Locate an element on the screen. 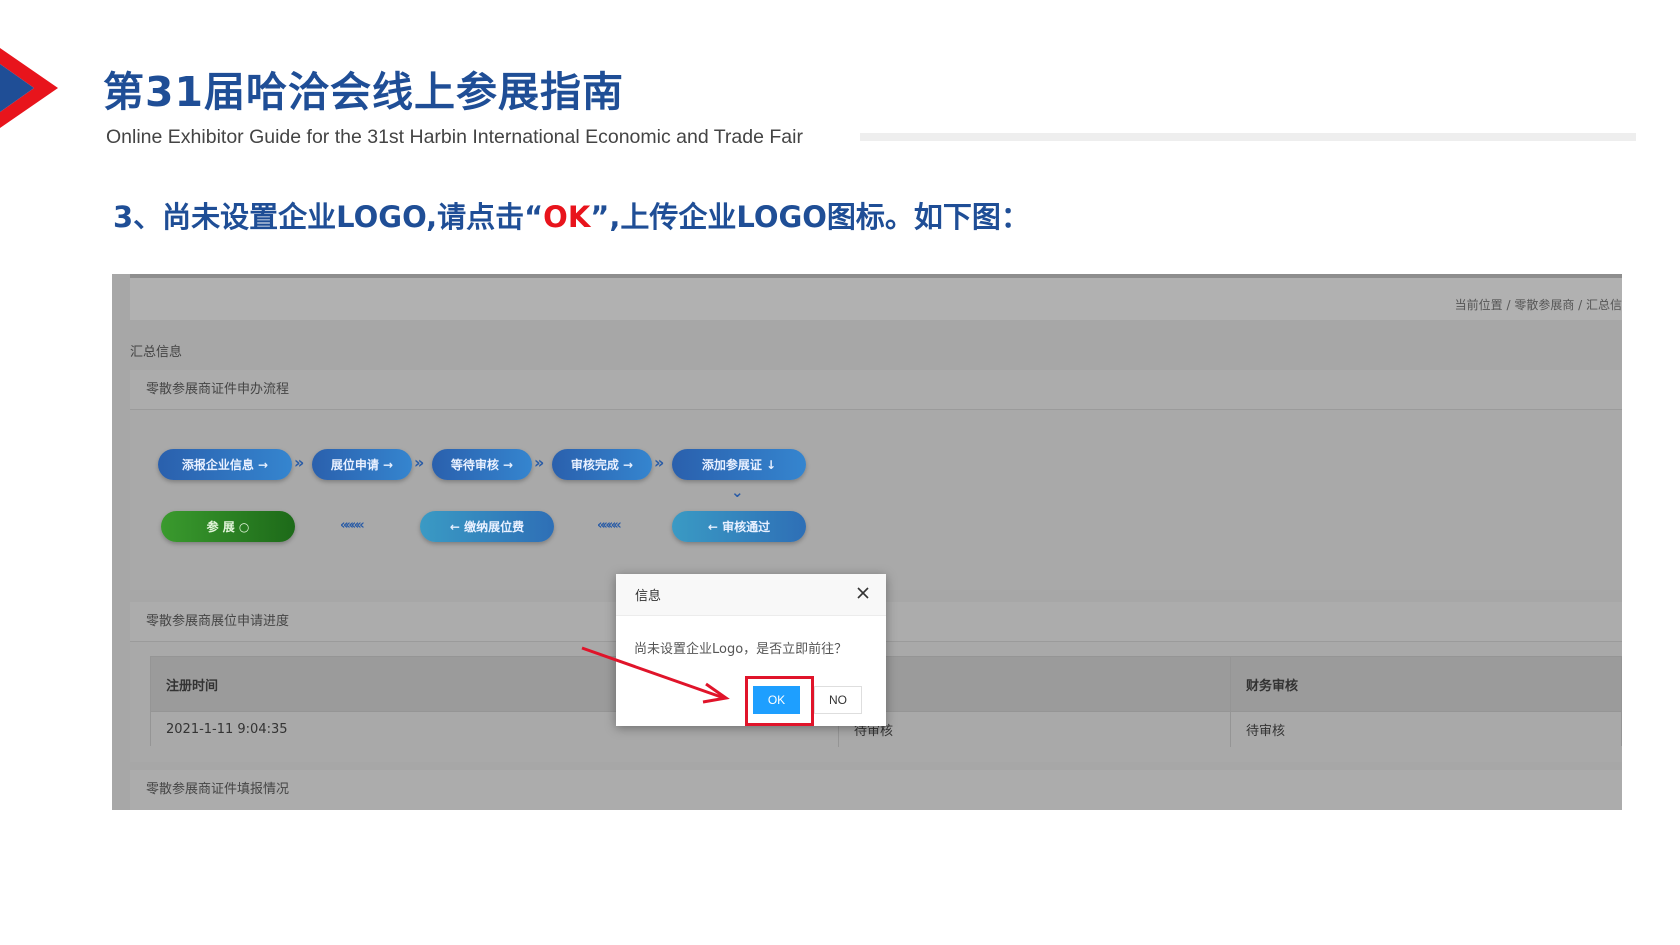 This screenshot has width=1680, height=945. close-icon is located at coordinates (863, 593).